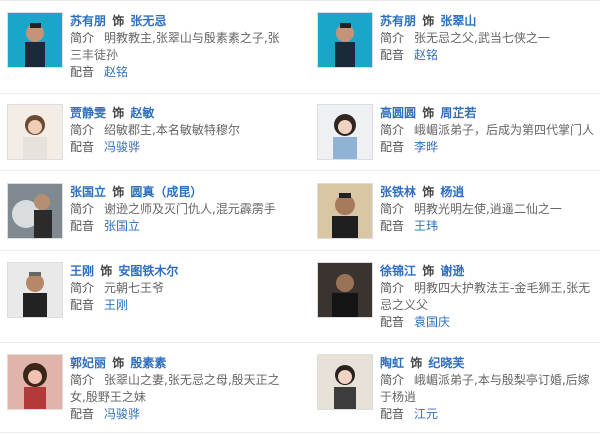  What do you see at coordinates (180, 288) in the screenshot?
I see `intro-line: 简介 元朝七王爷` at bounding box center [180, 288].